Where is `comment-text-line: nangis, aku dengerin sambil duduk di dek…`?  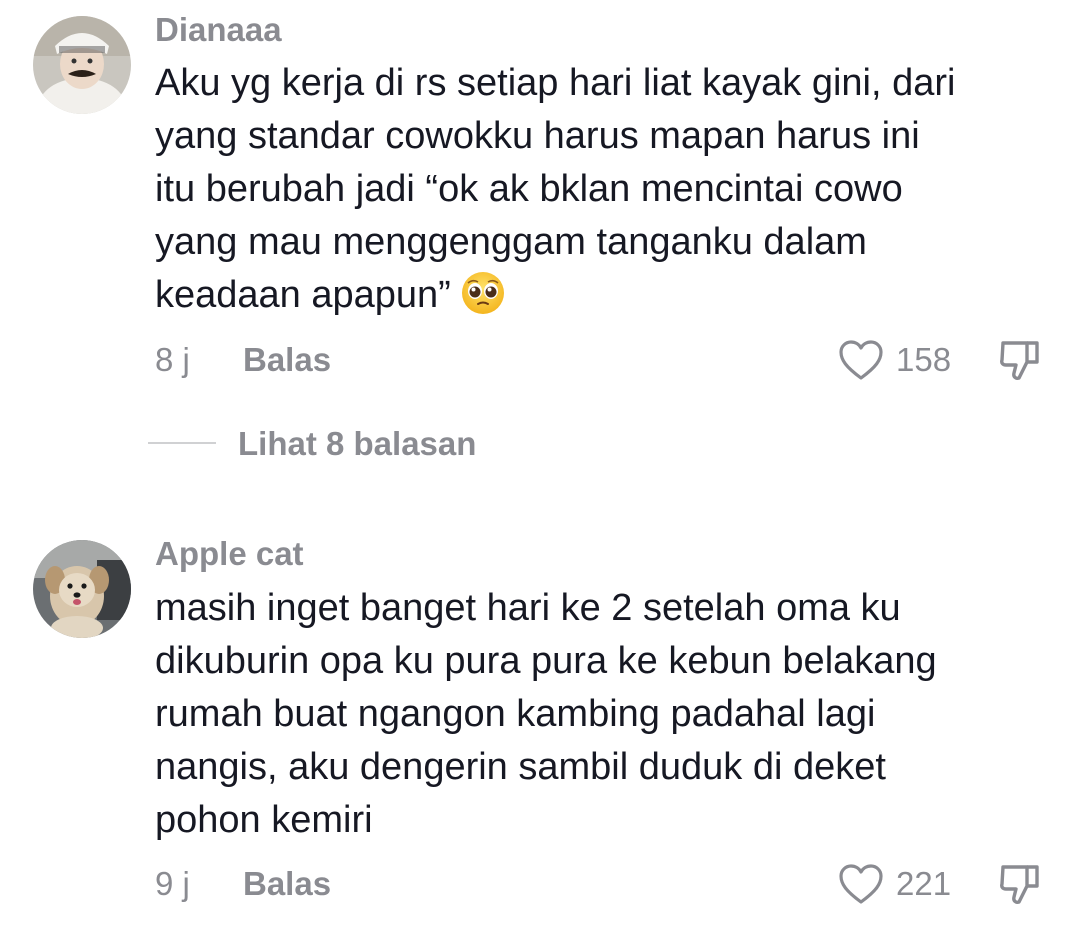 comment-text-line: nangis, aku dengerin sambil duduk di dek… is located at coordinates (520, 767).